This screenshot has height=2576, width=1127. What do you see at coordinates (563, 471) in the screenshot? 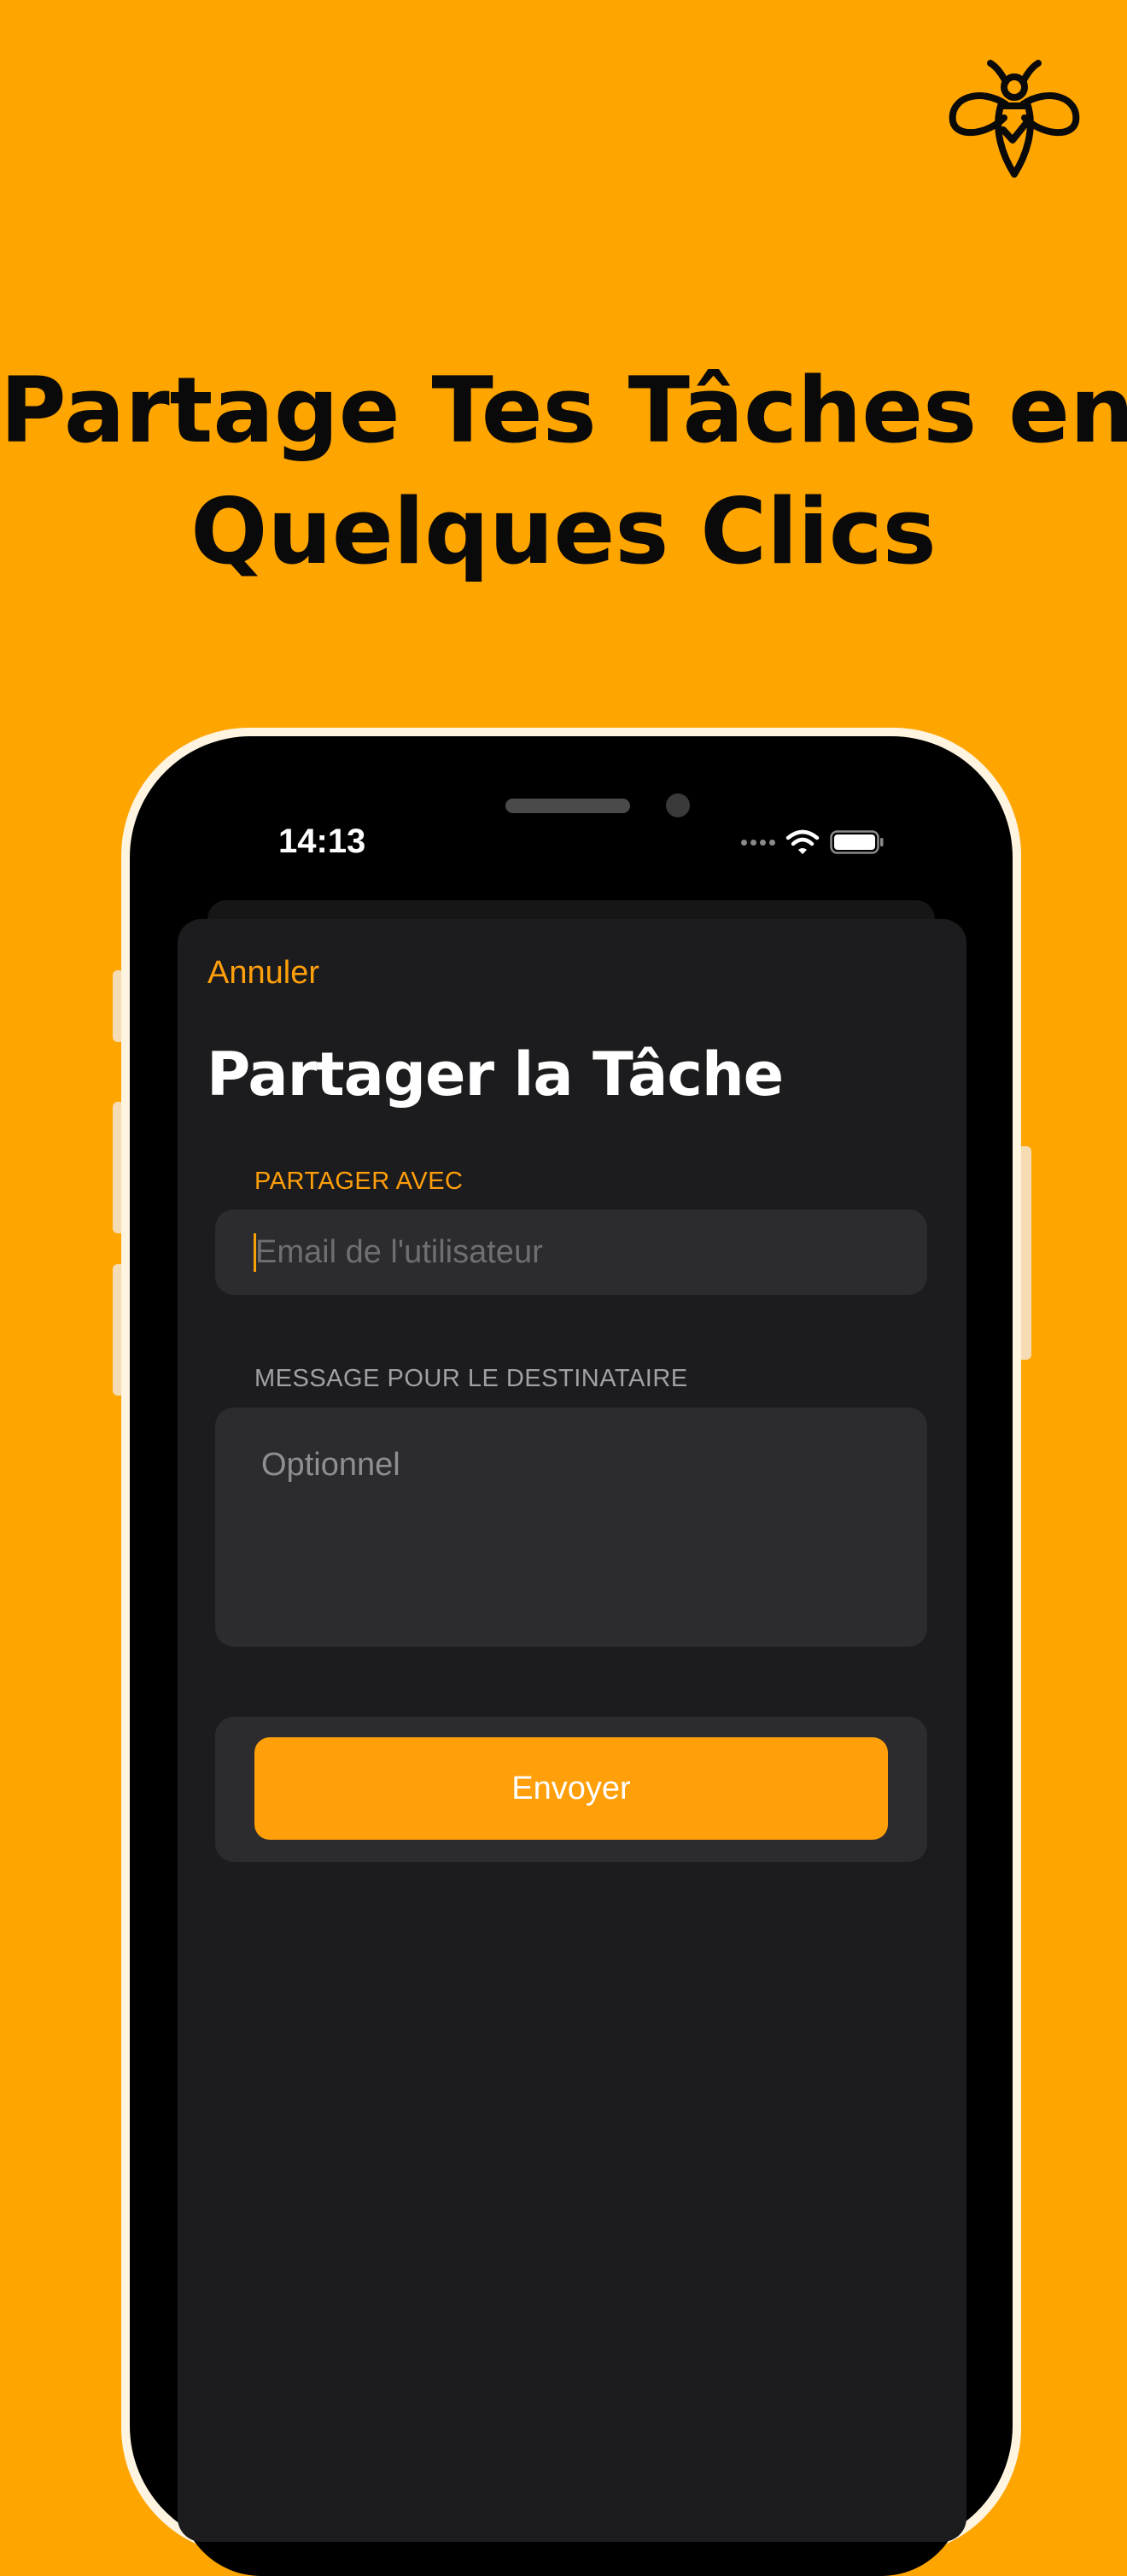
I see `headline: Partage Tes Tâches en Quelques Clics` at bounding box center [563, 471].